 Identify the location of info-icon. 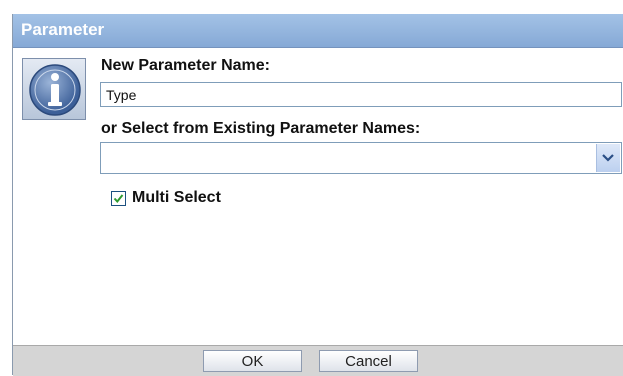
(54, 89).